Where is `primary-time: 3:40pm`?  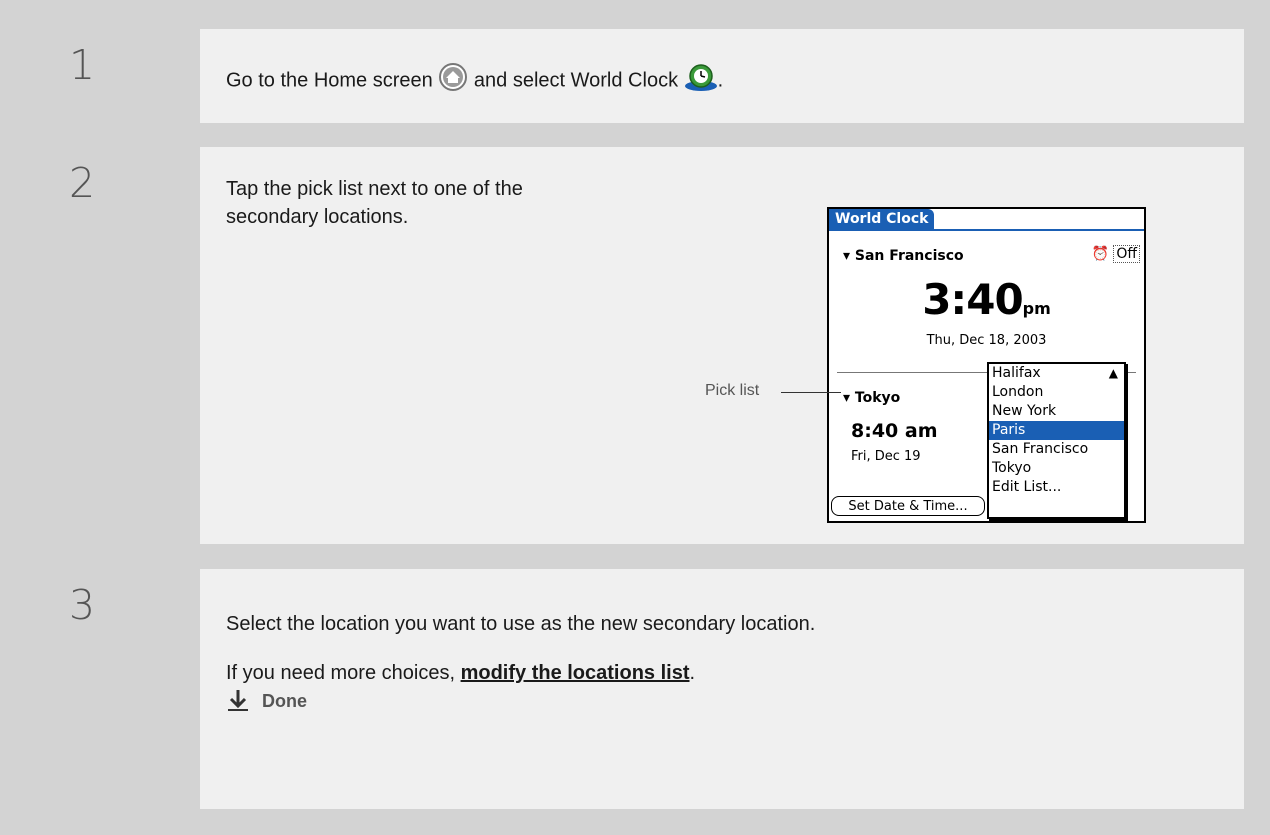
primary-time: 3:40pm is located at coordinates (986, 299).